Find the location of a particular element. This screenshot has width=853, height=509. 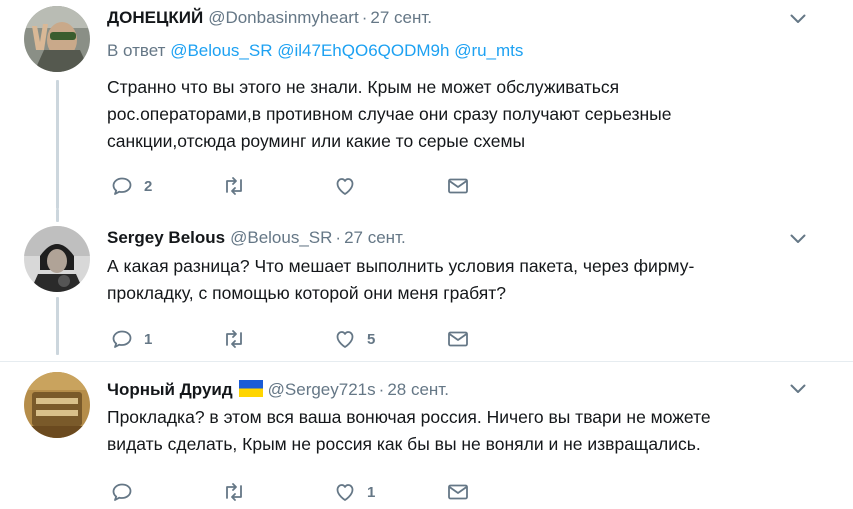

ukraine-flag-icon is located at coordinates (250, 388).